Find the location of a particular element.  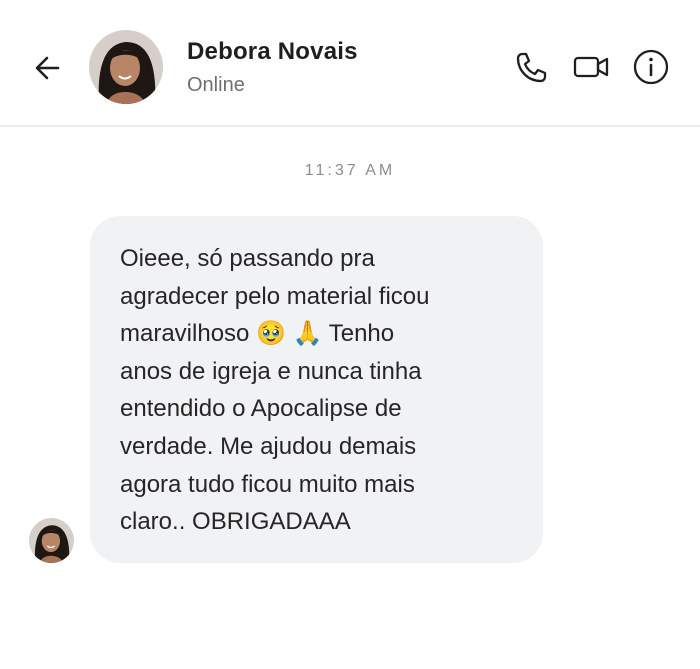

info-icon is located at coordinates (651, 67).